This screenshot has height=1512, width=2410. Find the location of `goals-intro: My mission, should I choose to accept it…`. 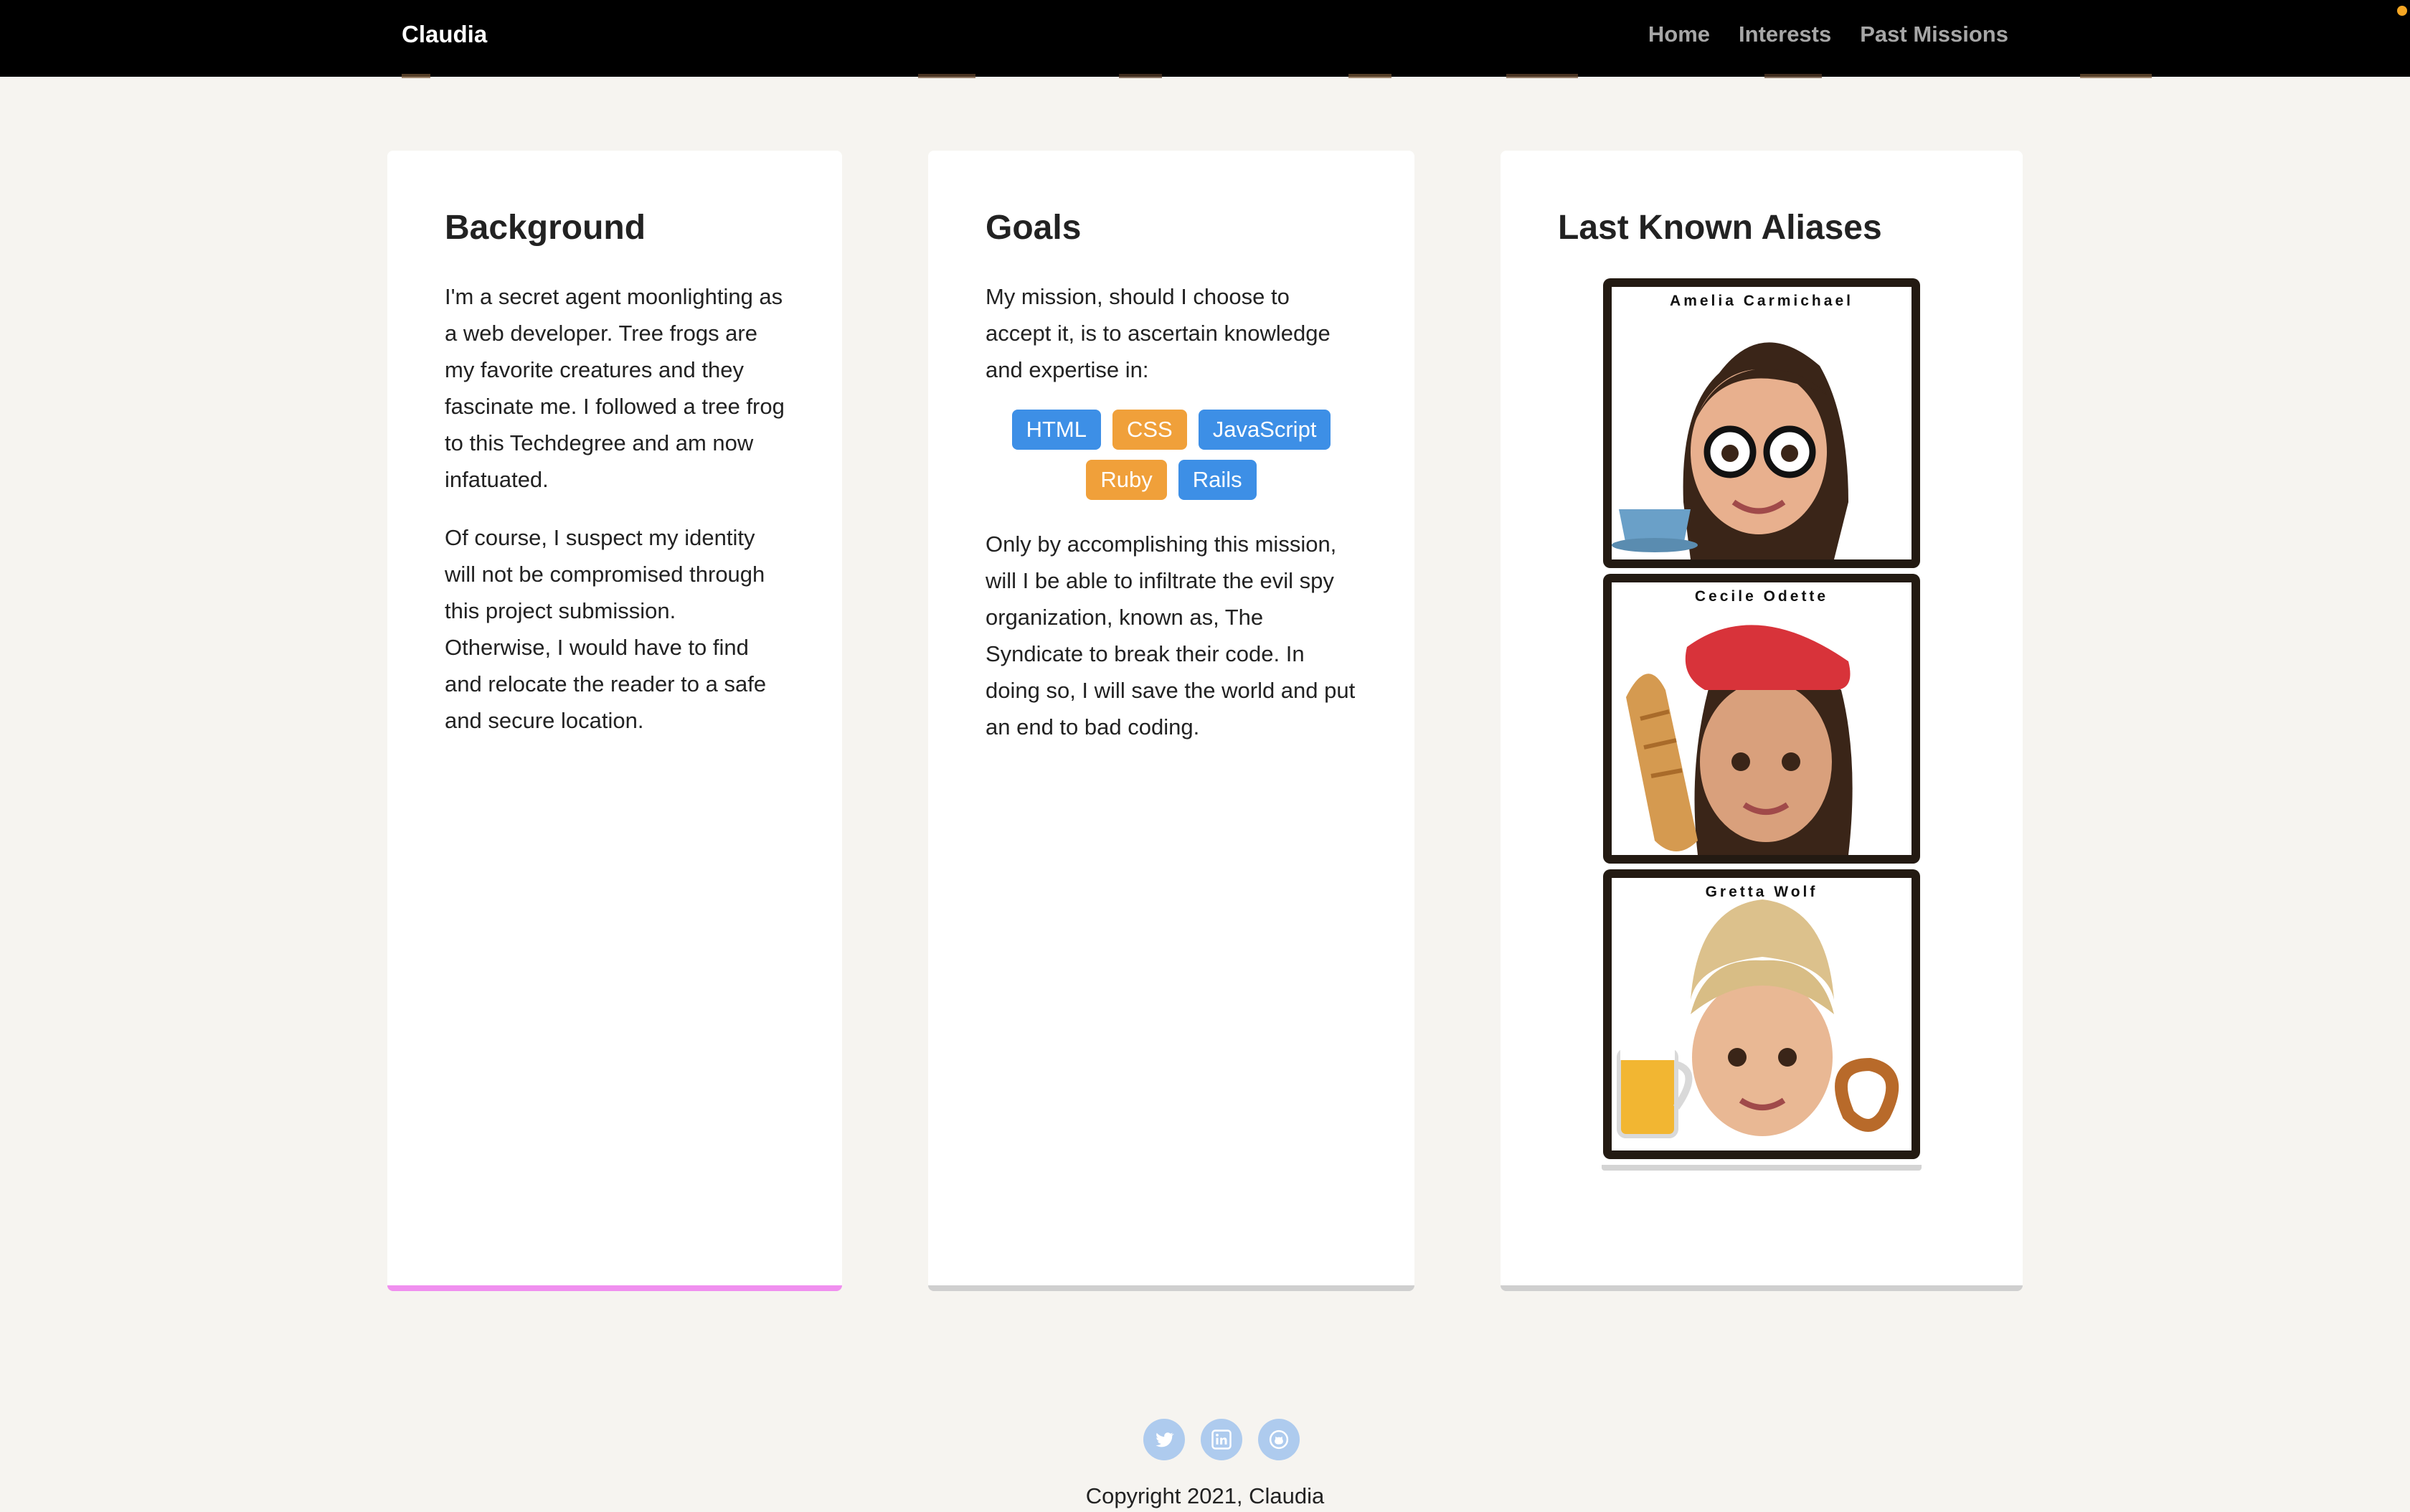

goals-intro: My mission, should I choose to accept it… is located at coordinates (1158, 333).